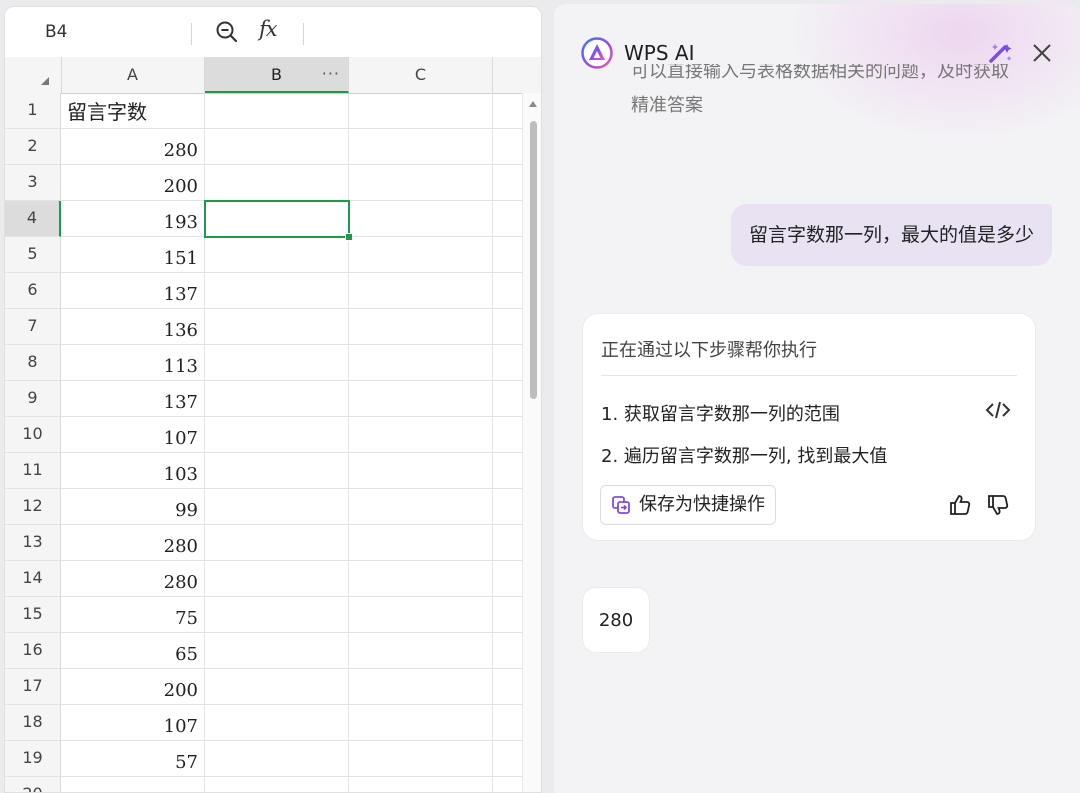 This screenshot has width=1080, height=793. Describe the element at coordinates (533, 260) in the screenshot. I see `scroll-thumb` at that location.